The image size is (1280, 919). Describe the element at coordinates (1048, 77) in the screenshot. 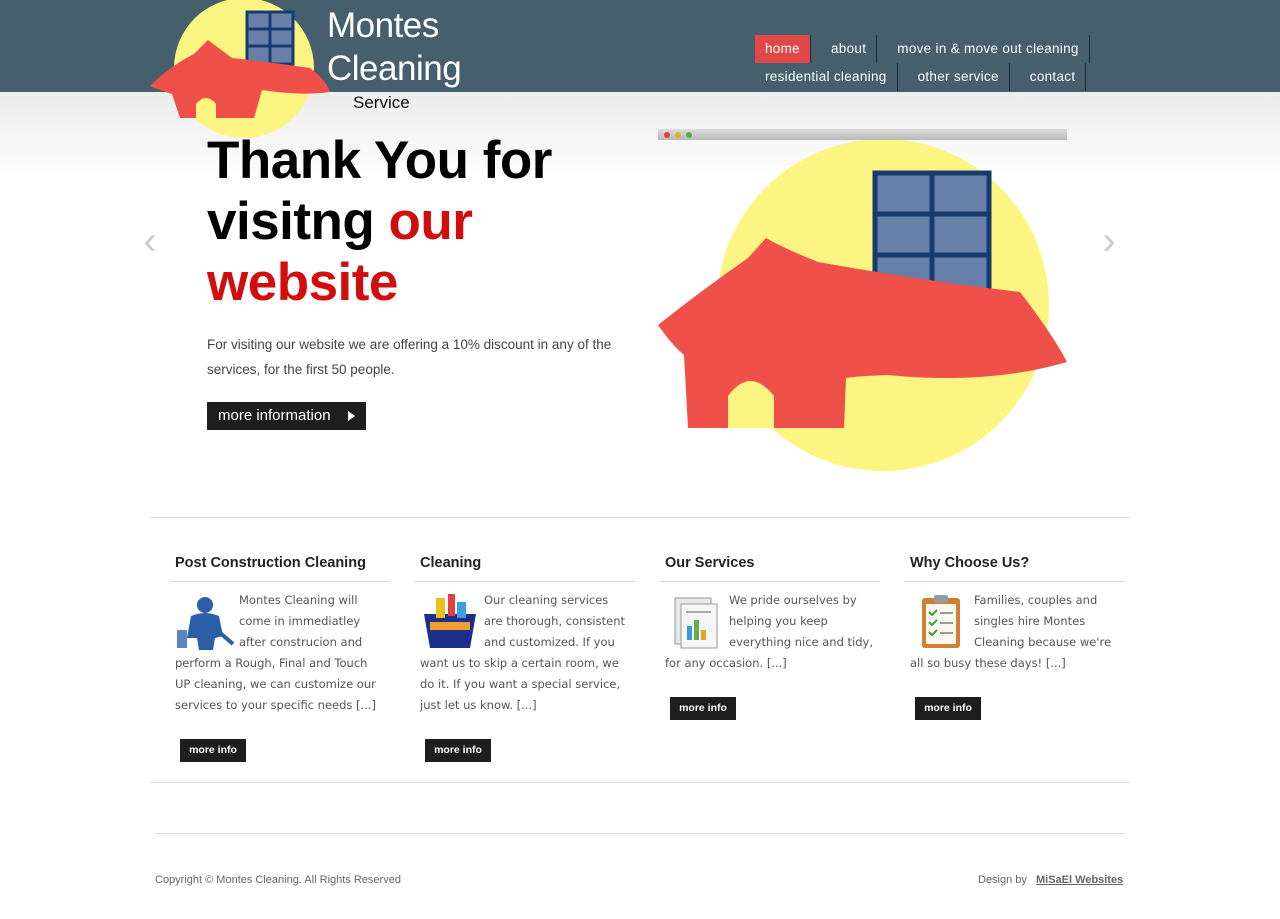

I see `nav-contact: contact` at that location.